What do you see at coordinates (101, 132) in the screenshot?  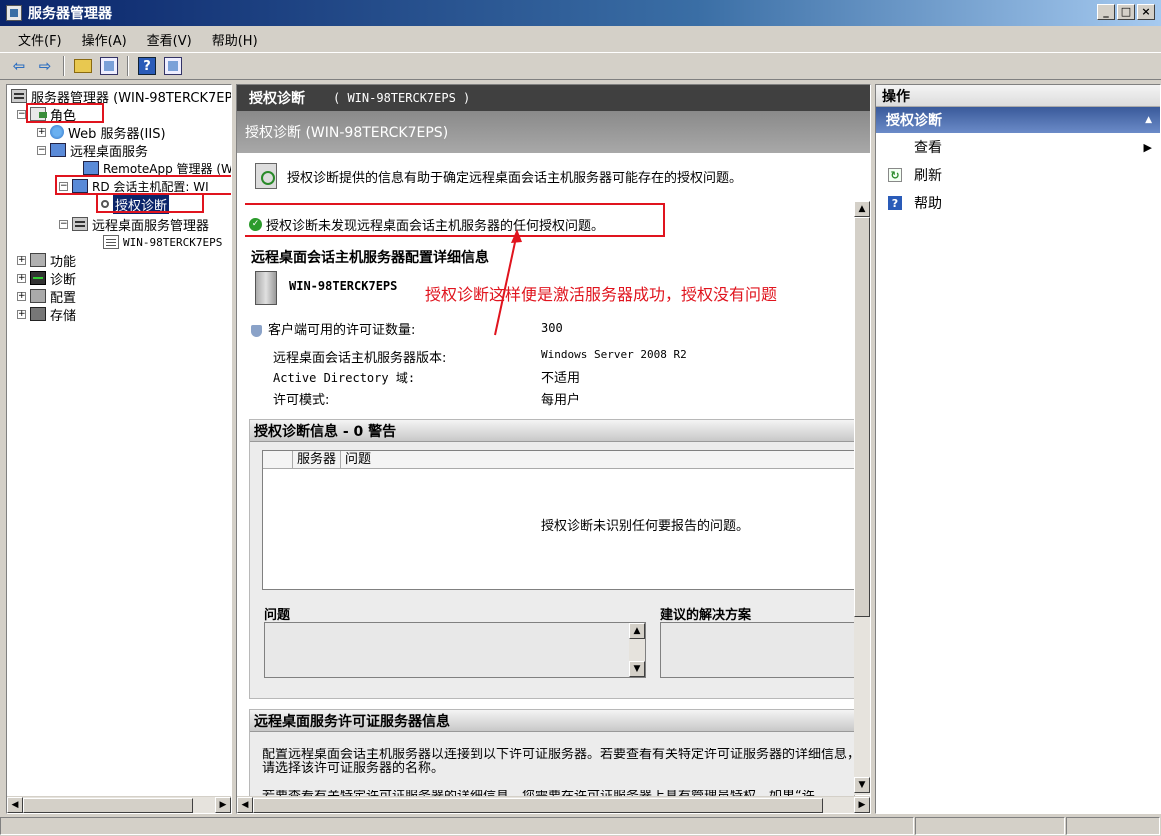 I see `tree-item-web-server: + Web 服务器(IIS)` at bounding box center [101, 132].